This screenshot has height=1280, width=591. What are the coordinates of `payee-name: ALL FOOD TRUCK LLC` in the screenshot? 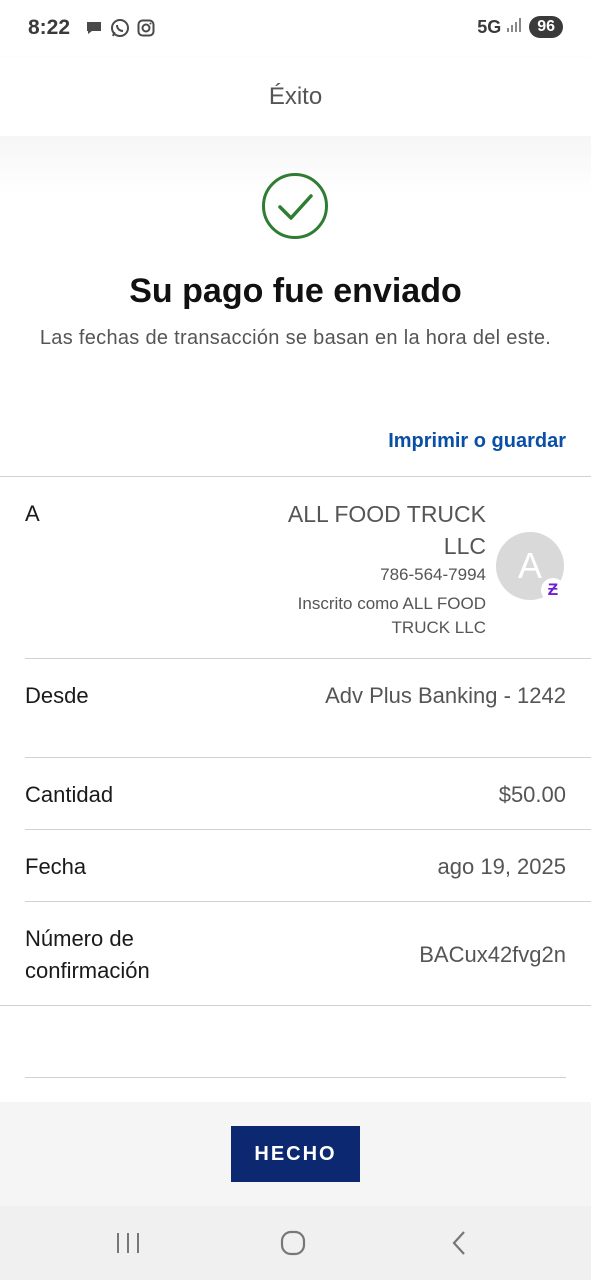 It's located at (386, 530).